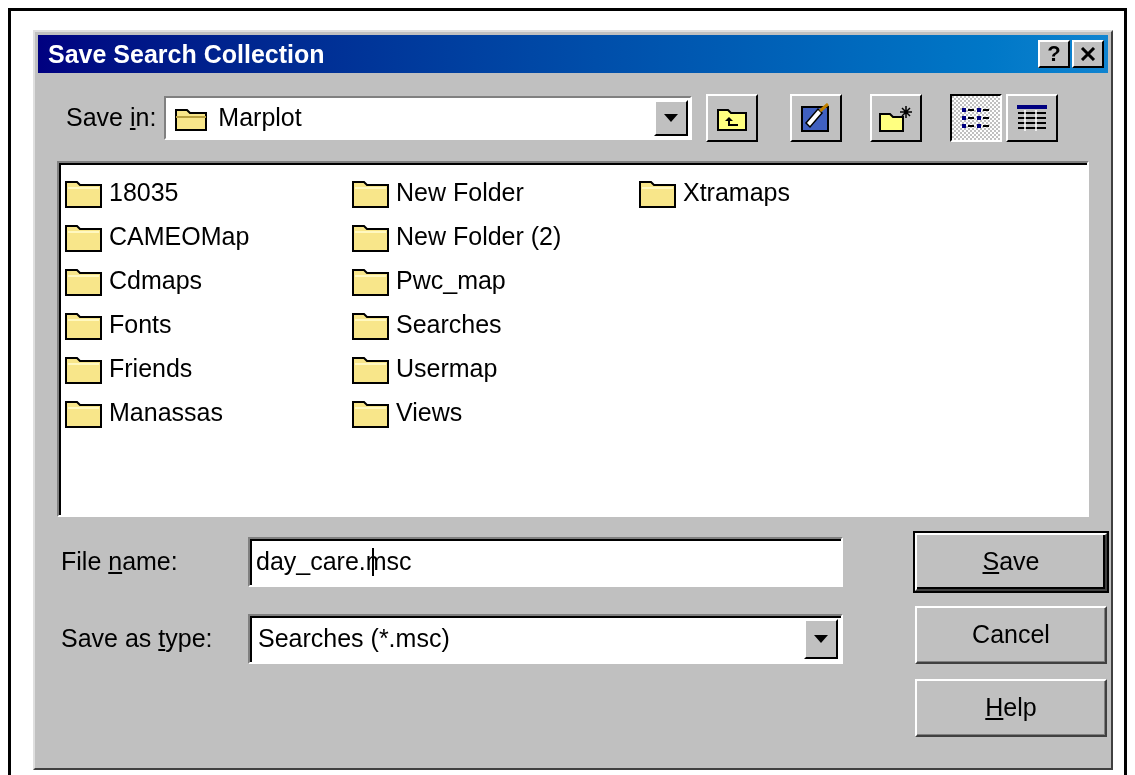 The width and height of the screenshot is (1135, 775). What do you see at coordinates (208, 193) in the screenshot?
I see `folder-item: 18035` at bounding box center [208, 193].